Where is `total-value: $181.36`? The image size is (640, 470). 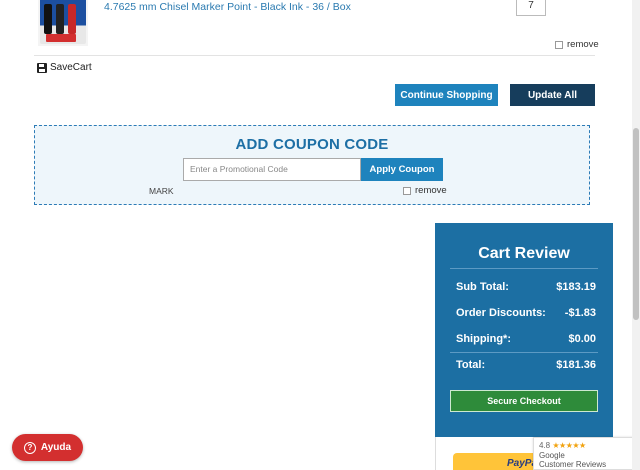
total-value: $181.36 is located at coordinates (576, 365).